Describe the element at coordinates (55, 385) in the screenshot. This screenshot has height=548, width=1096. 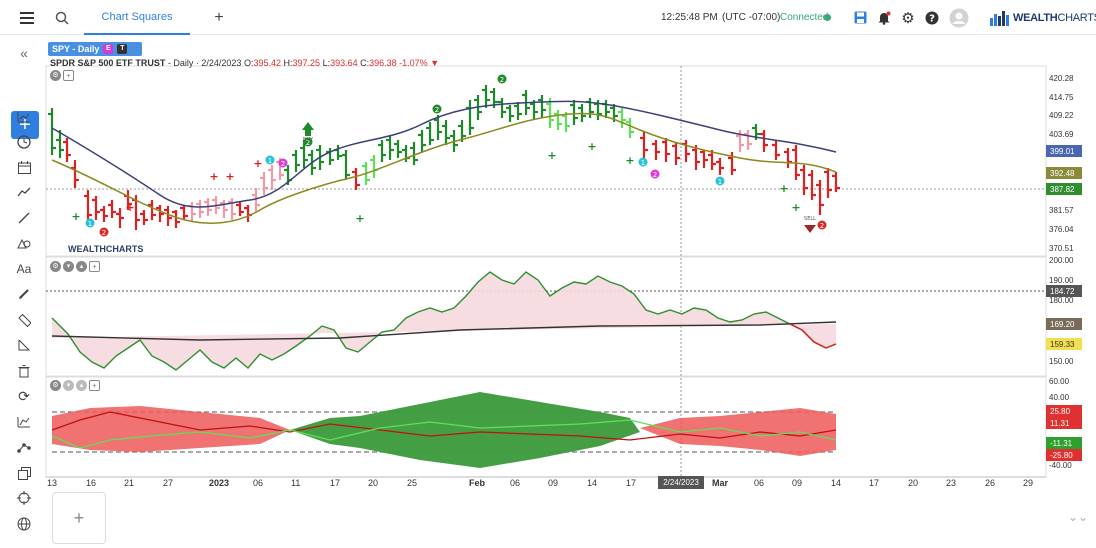
I see `pane3-settings-icon: ⚙` at that location.